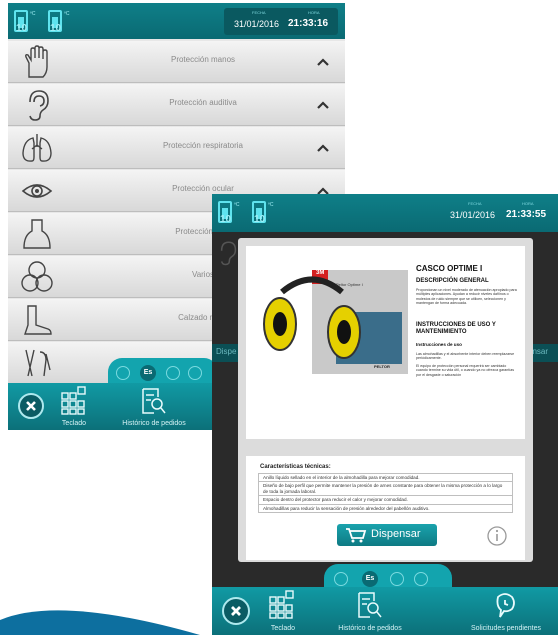  What do you see at coordinates (452, 281) in the screenshot?
I see `description-heading: DESCRIPCIÓN GENERAL` at bounding box center [452, 281].